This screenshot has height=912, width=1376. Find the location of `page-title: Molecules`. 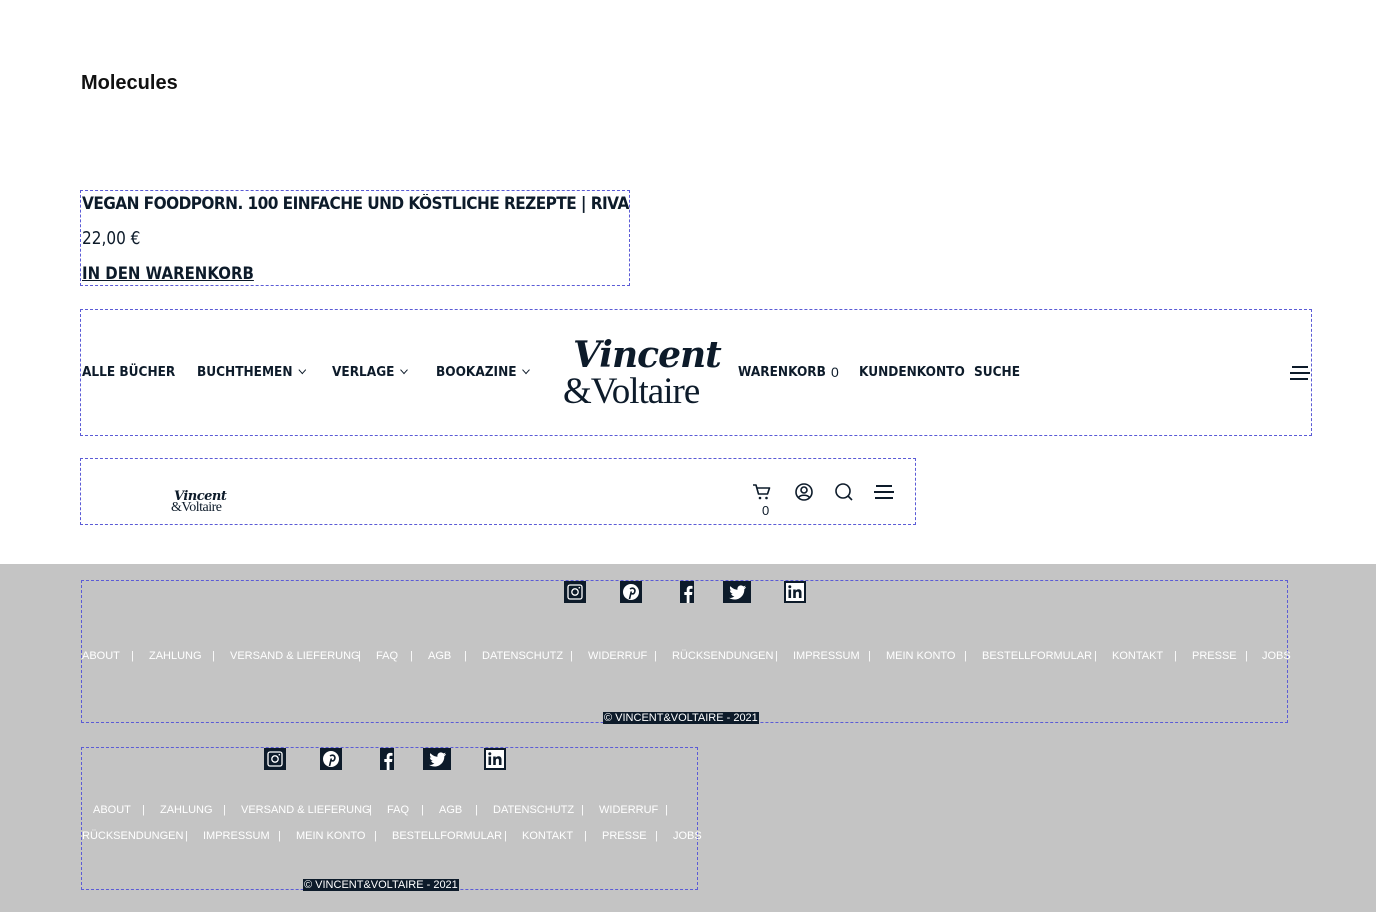

page-title: Molecules is located at coordinates (129, 83).